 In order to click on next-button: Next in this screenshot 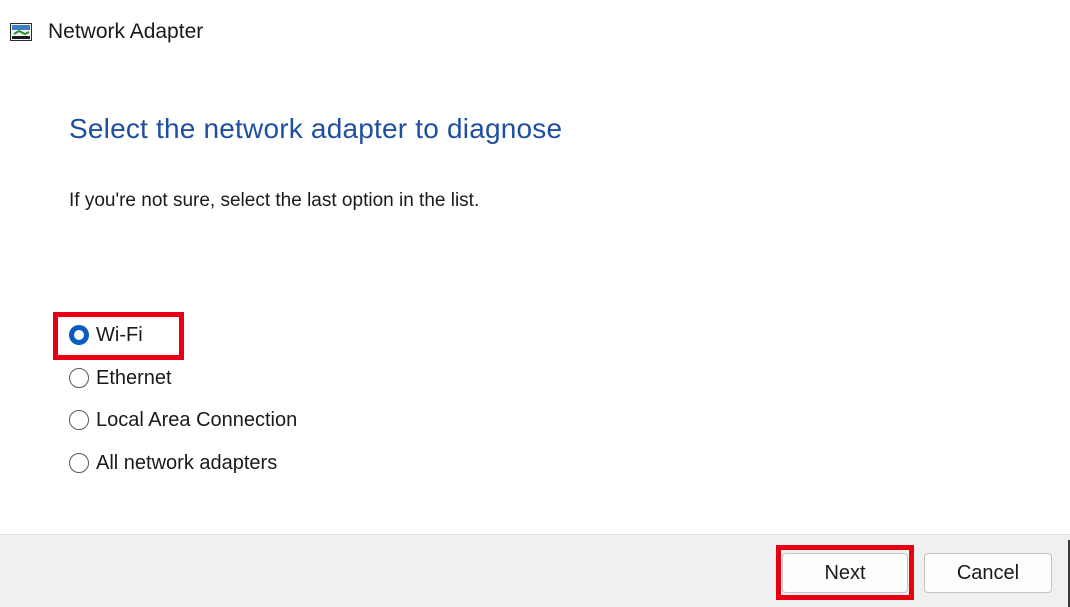, I will do `click(845, 573)`.